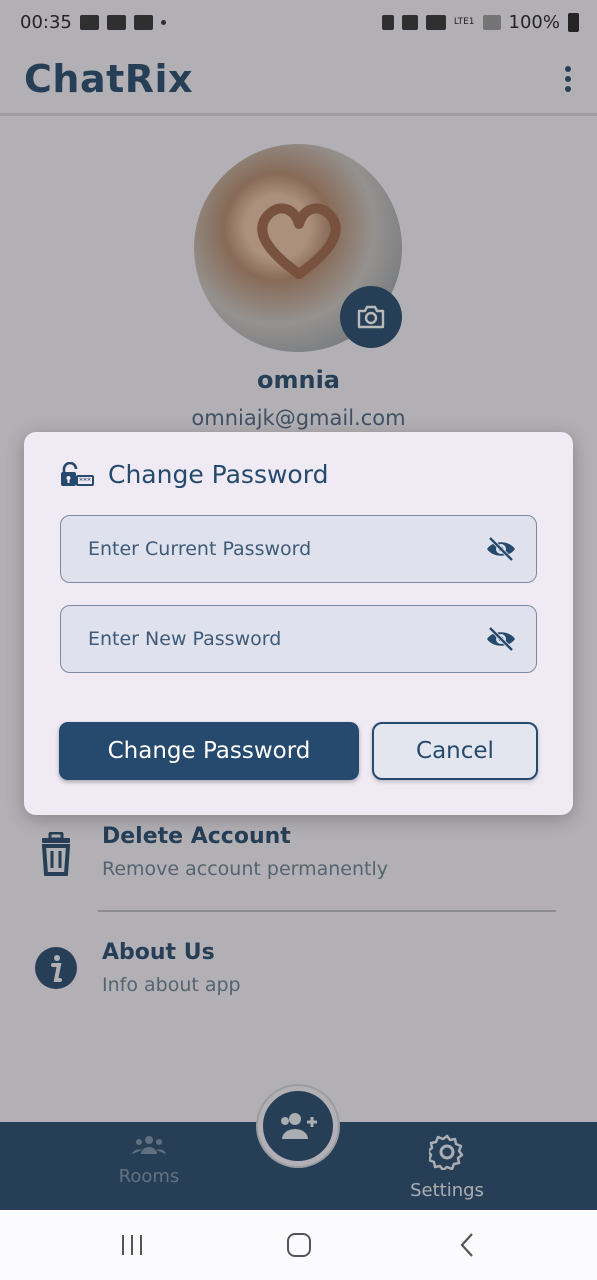 Image resolution: width=597 pixels, height=1280 pixels. I want to click on current-password-field, so click(298, 549).